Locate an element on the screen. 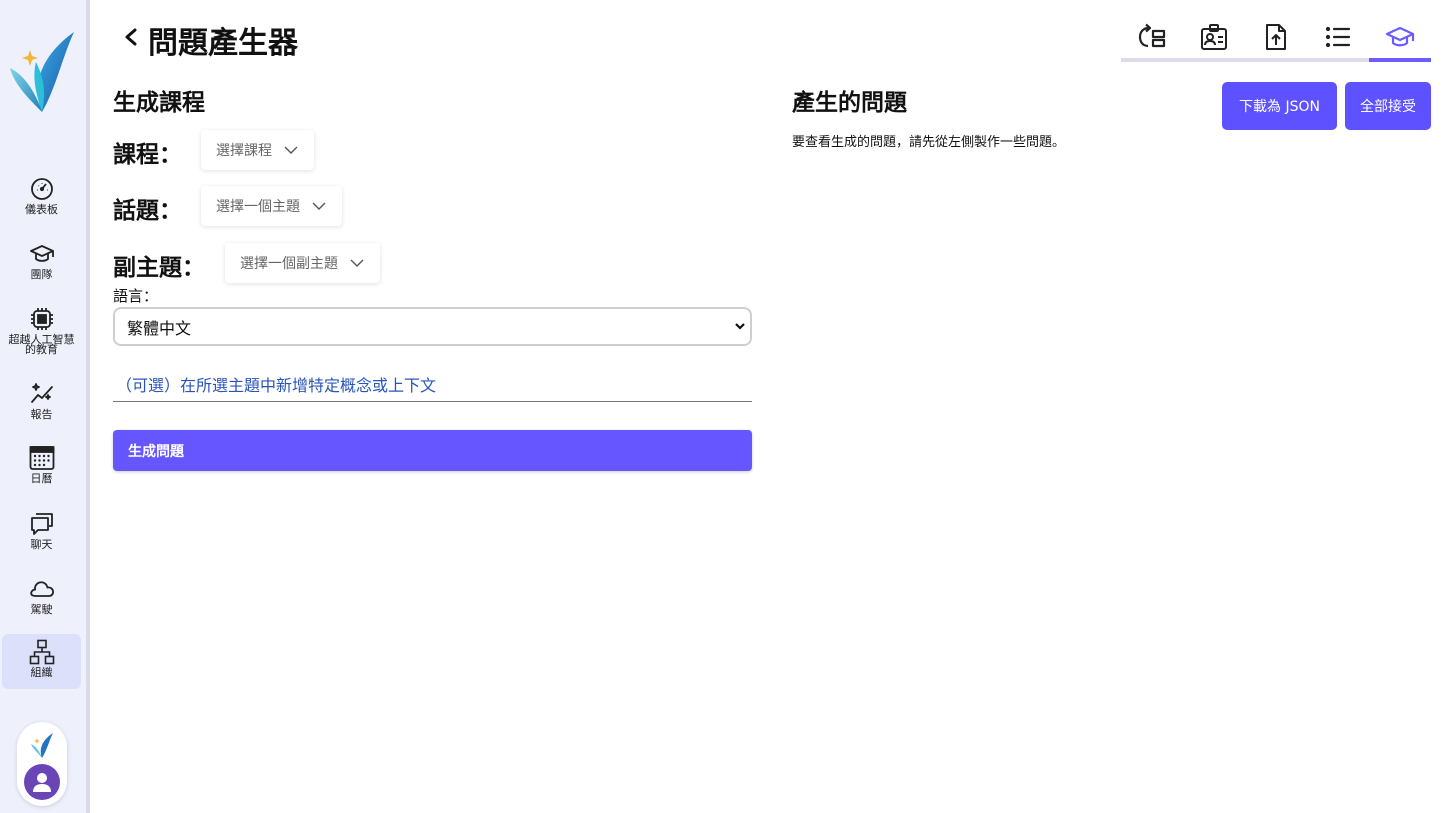 The height and width of the screenshot is (813, 1442). file-upload-icon is located at coordinates (1276, 37).